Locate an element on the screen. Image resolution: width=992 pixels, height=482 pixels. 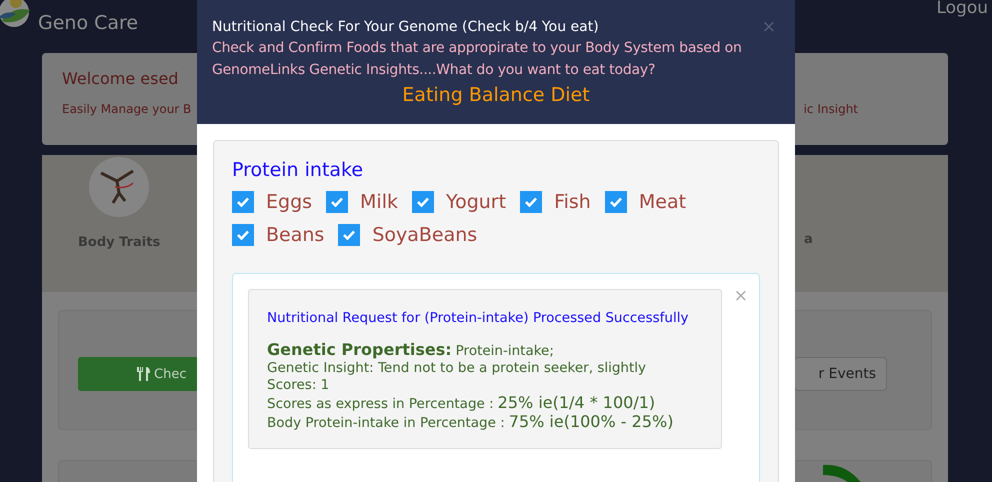
welcome-subtitle: Easily Manage your B is located at coordinates (127, 109).